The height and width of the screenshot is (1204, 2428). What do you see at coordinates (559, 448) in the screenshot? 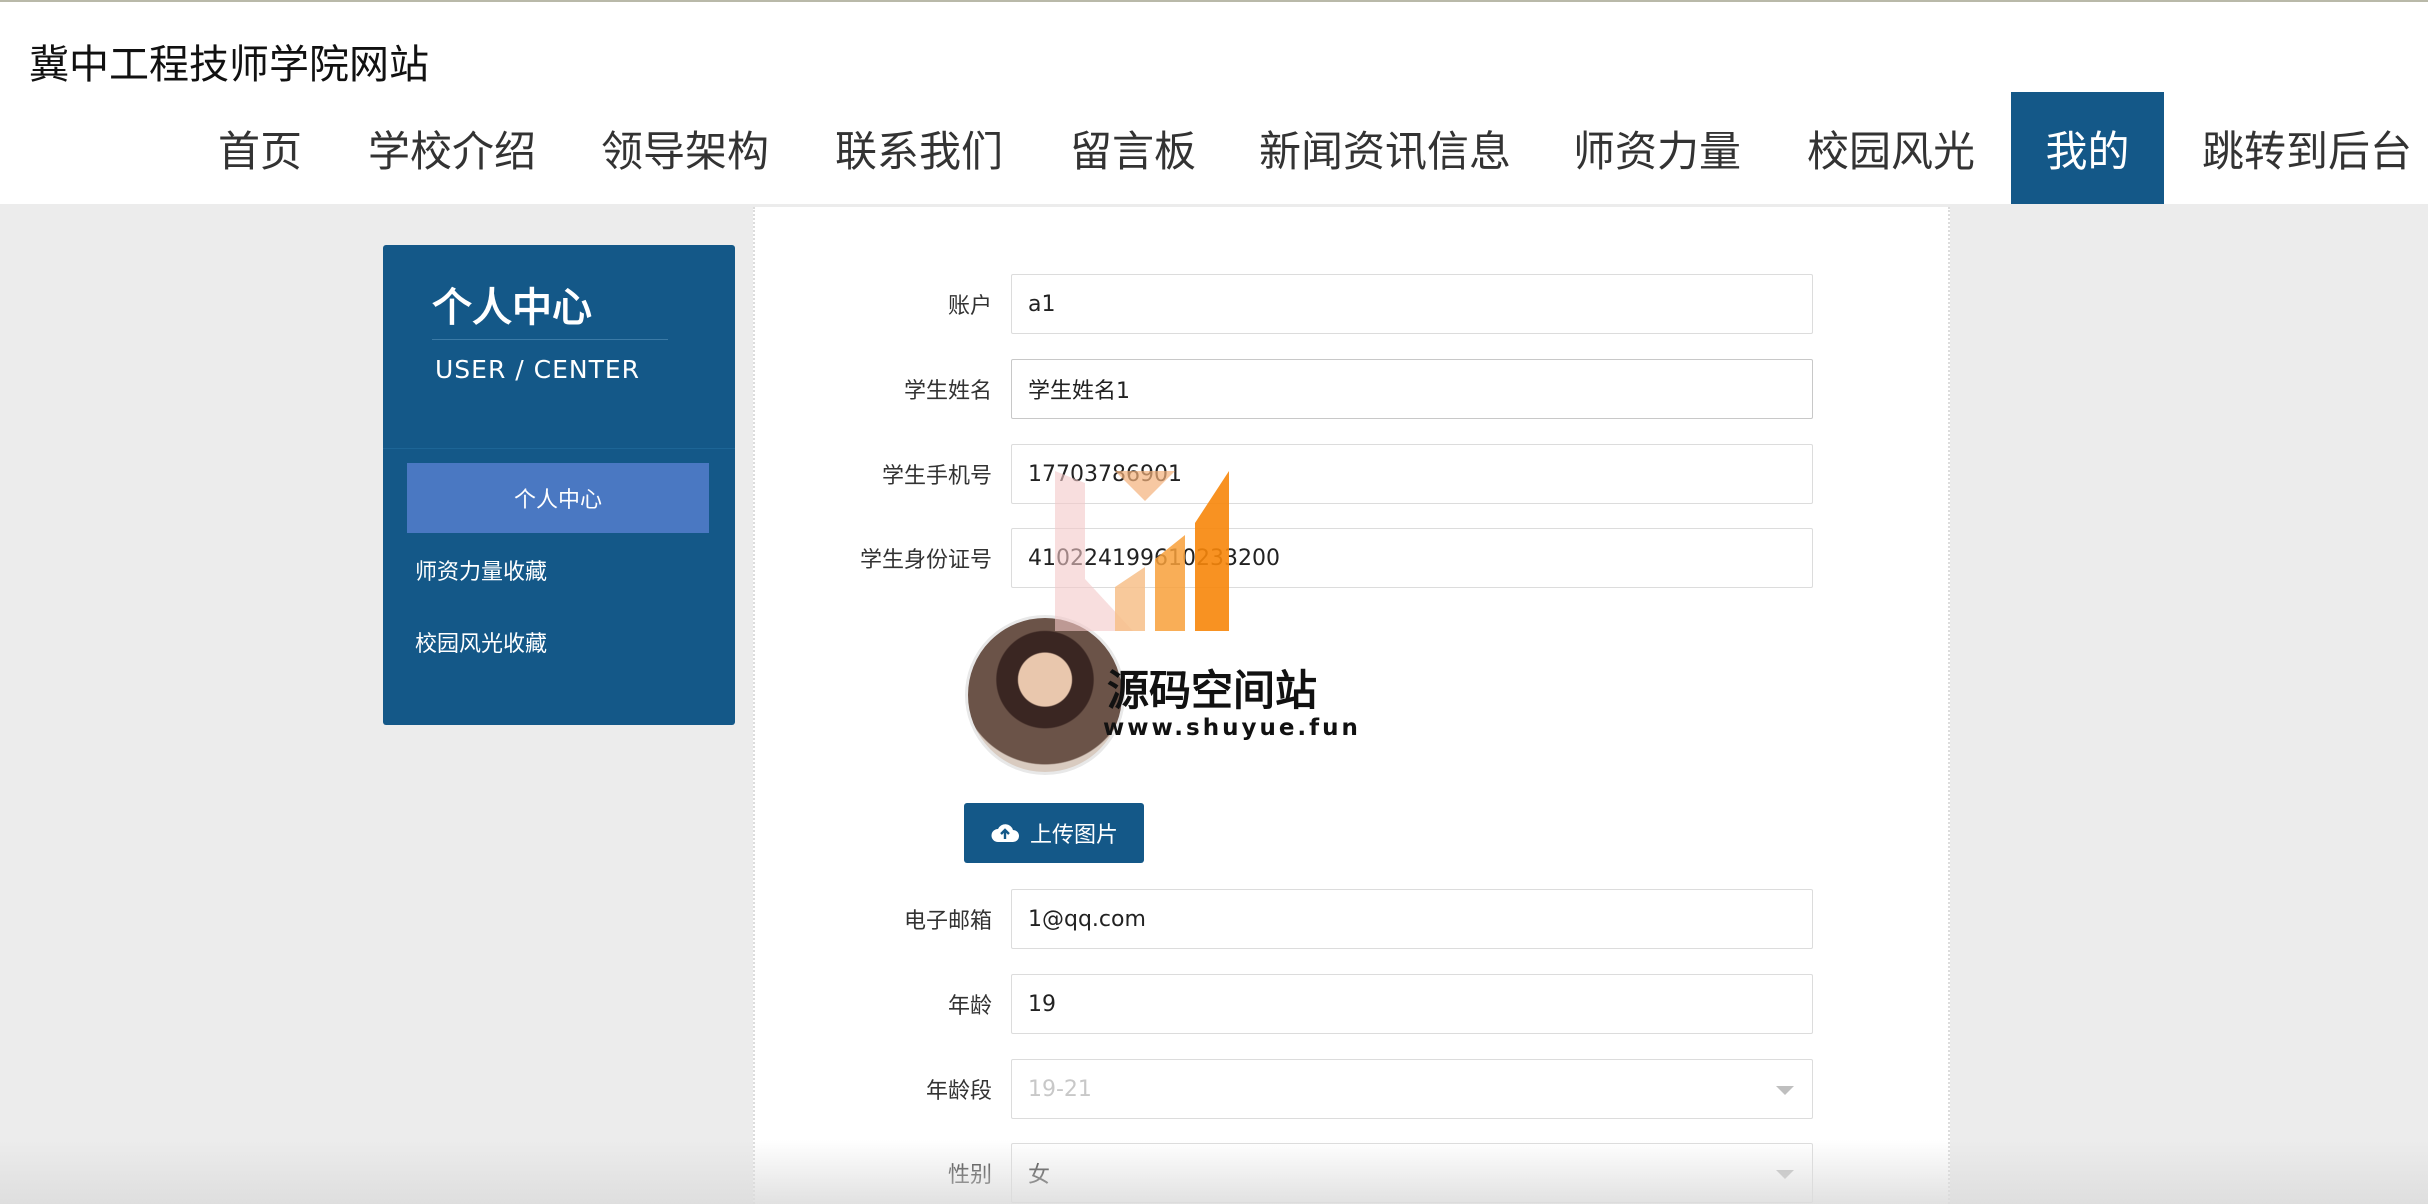
I see `sidebar-separator` at bounding box center [559, 448].